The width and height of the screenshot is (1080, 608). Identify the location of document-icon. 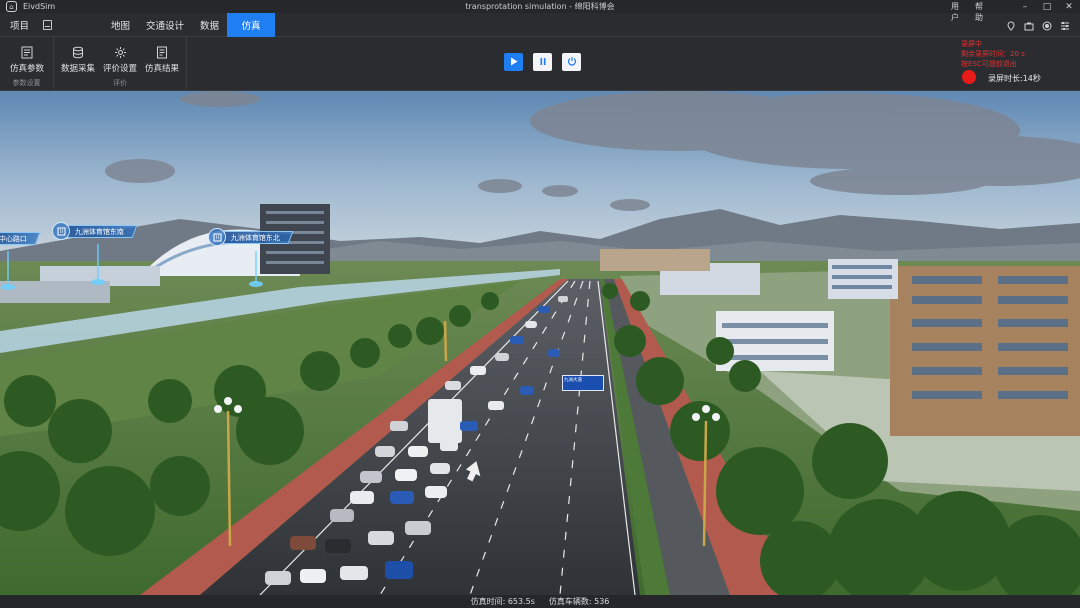
(27, 52).